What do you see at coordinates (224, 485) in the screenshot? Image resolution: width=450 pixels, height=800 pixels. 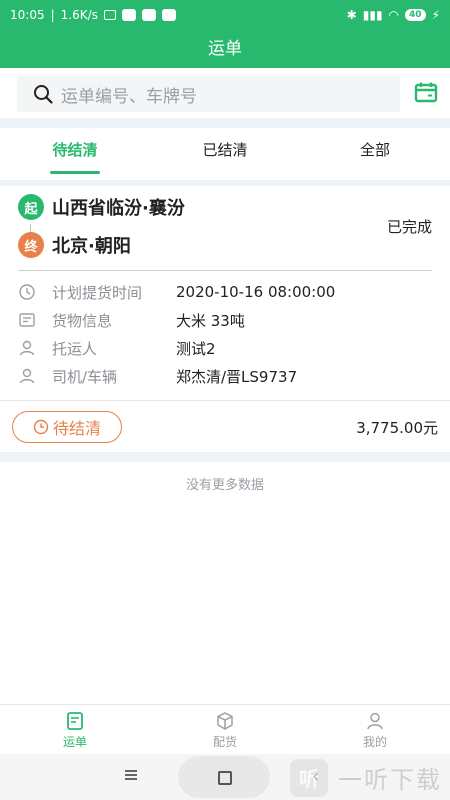 I see `list-end-text: 没有更多数据` at bounding box center [224, 485].